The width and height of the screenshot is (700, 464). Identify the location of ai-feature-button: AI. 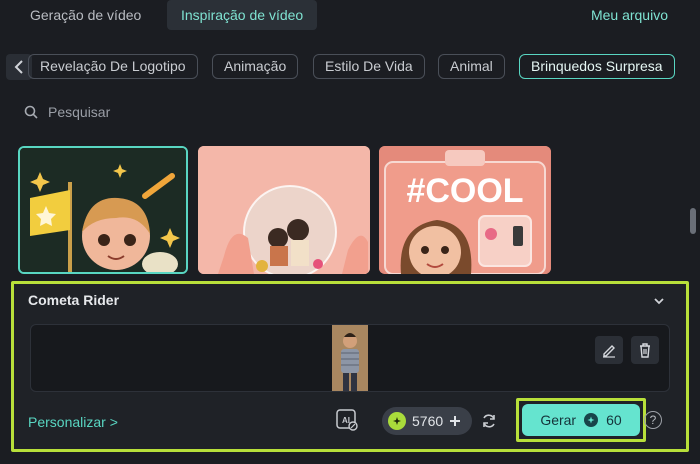
(347, 420).